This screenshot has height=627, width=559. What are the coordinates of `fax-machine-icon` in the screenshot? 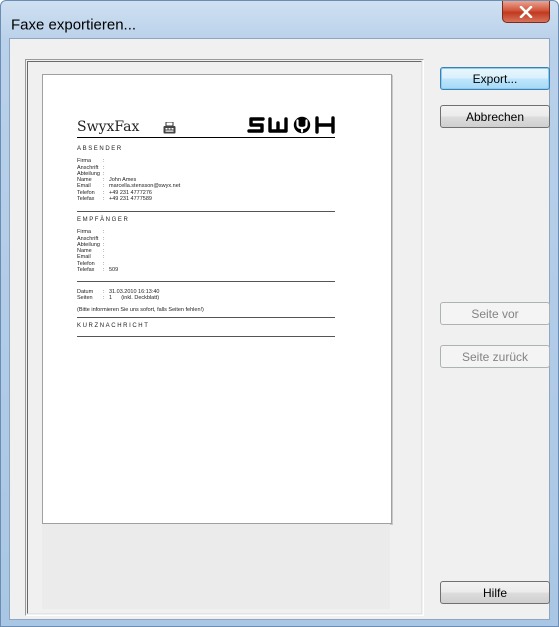 It's located at (169, 128).